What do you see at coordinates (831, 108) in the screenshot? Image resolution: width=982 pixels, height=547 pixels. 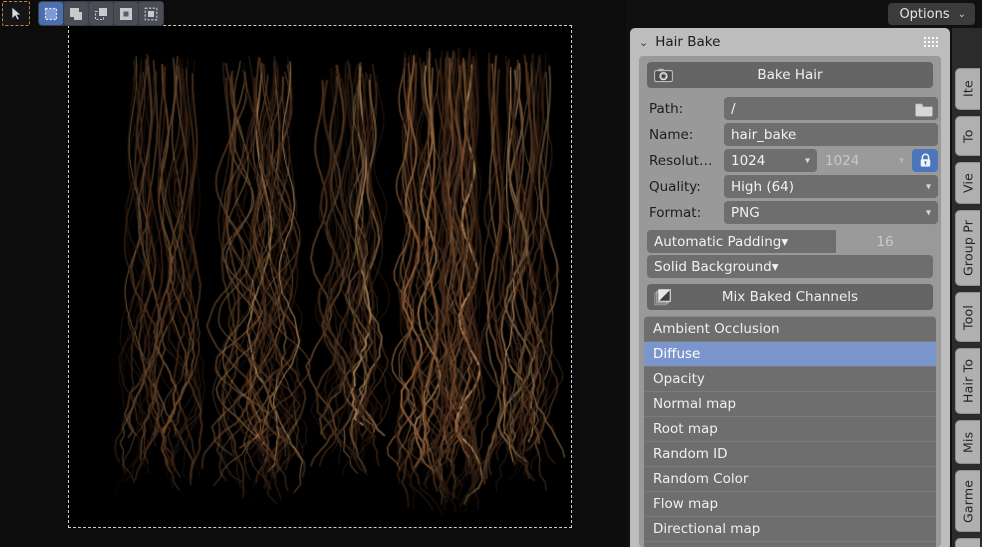 I see `path-input: /` at bounding box center [831, 108].